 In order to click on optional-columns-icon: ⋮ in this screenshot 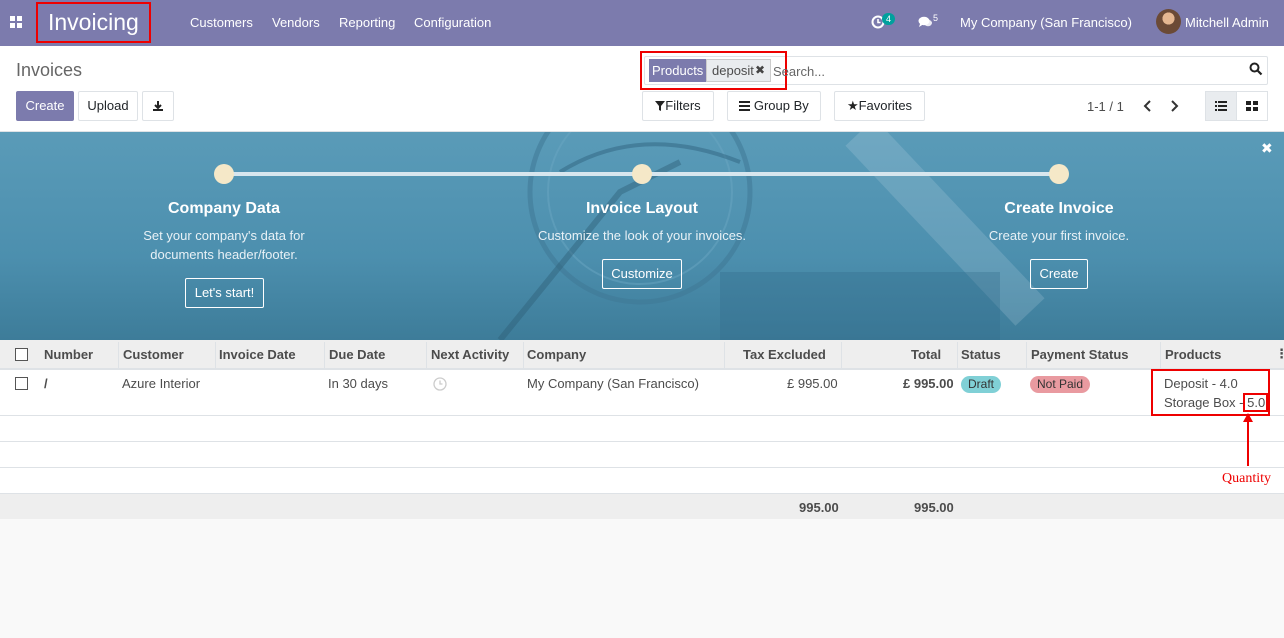, I will do `click(1279, 354)`.